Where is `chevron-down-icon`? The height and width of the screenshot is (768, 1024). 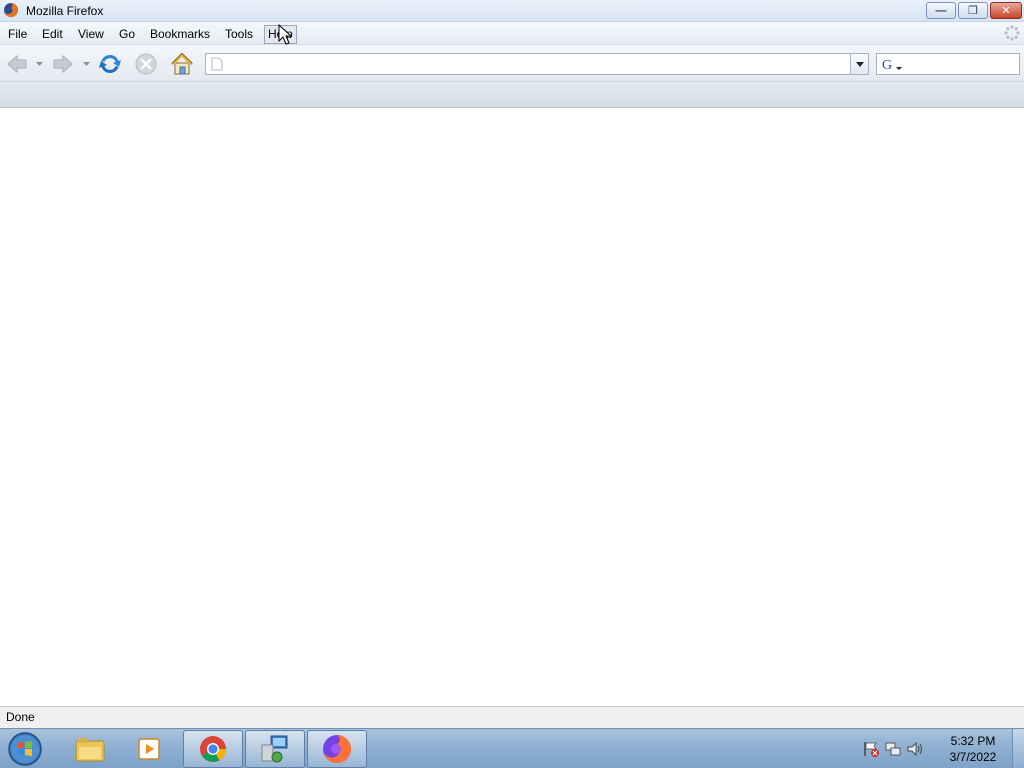 chevron-down-icon is located at coordinates (859, 64).